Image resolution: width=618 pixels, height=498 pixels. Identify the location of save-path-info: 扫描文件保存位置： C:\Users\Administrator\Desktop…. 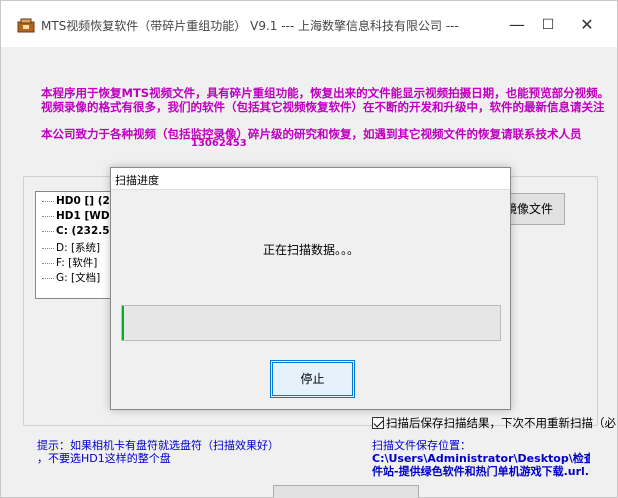
(481, 458).